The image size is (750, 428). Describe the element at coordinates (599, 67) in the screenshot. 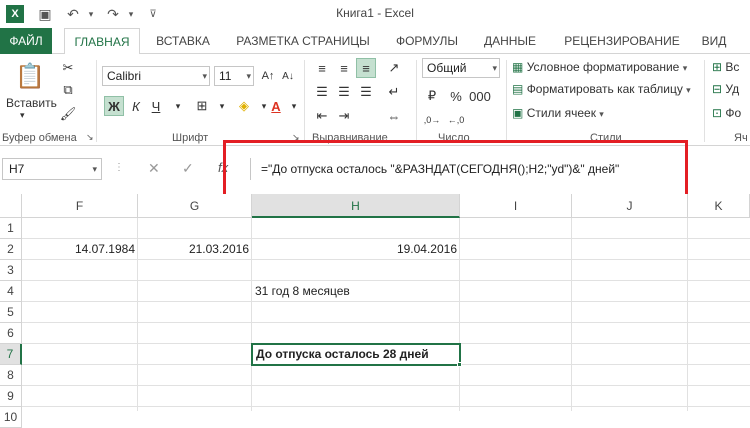

I see `conditional-format-button: ▦ Условное форматирование ▾` at that location.